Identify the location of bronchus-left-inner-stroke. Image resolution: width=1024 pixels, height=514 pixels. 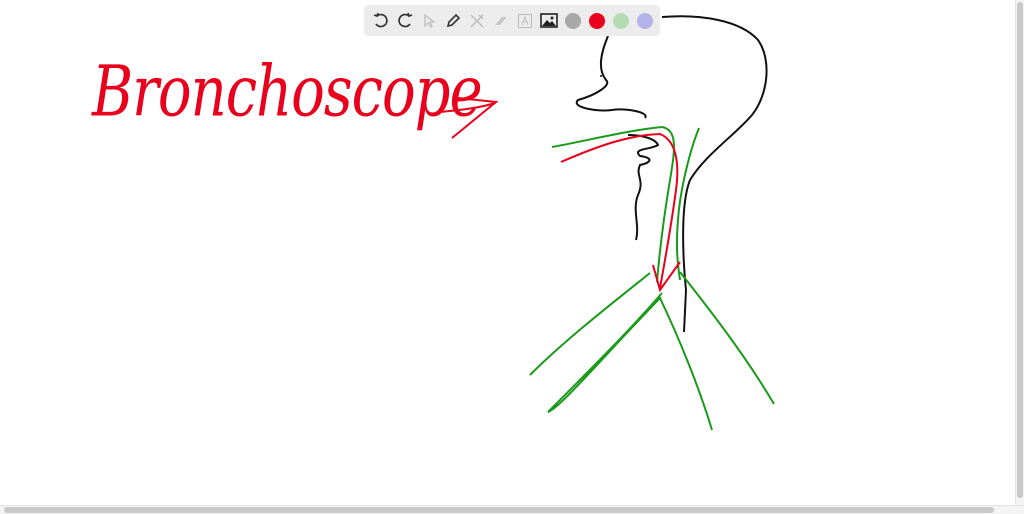
(630, 361).